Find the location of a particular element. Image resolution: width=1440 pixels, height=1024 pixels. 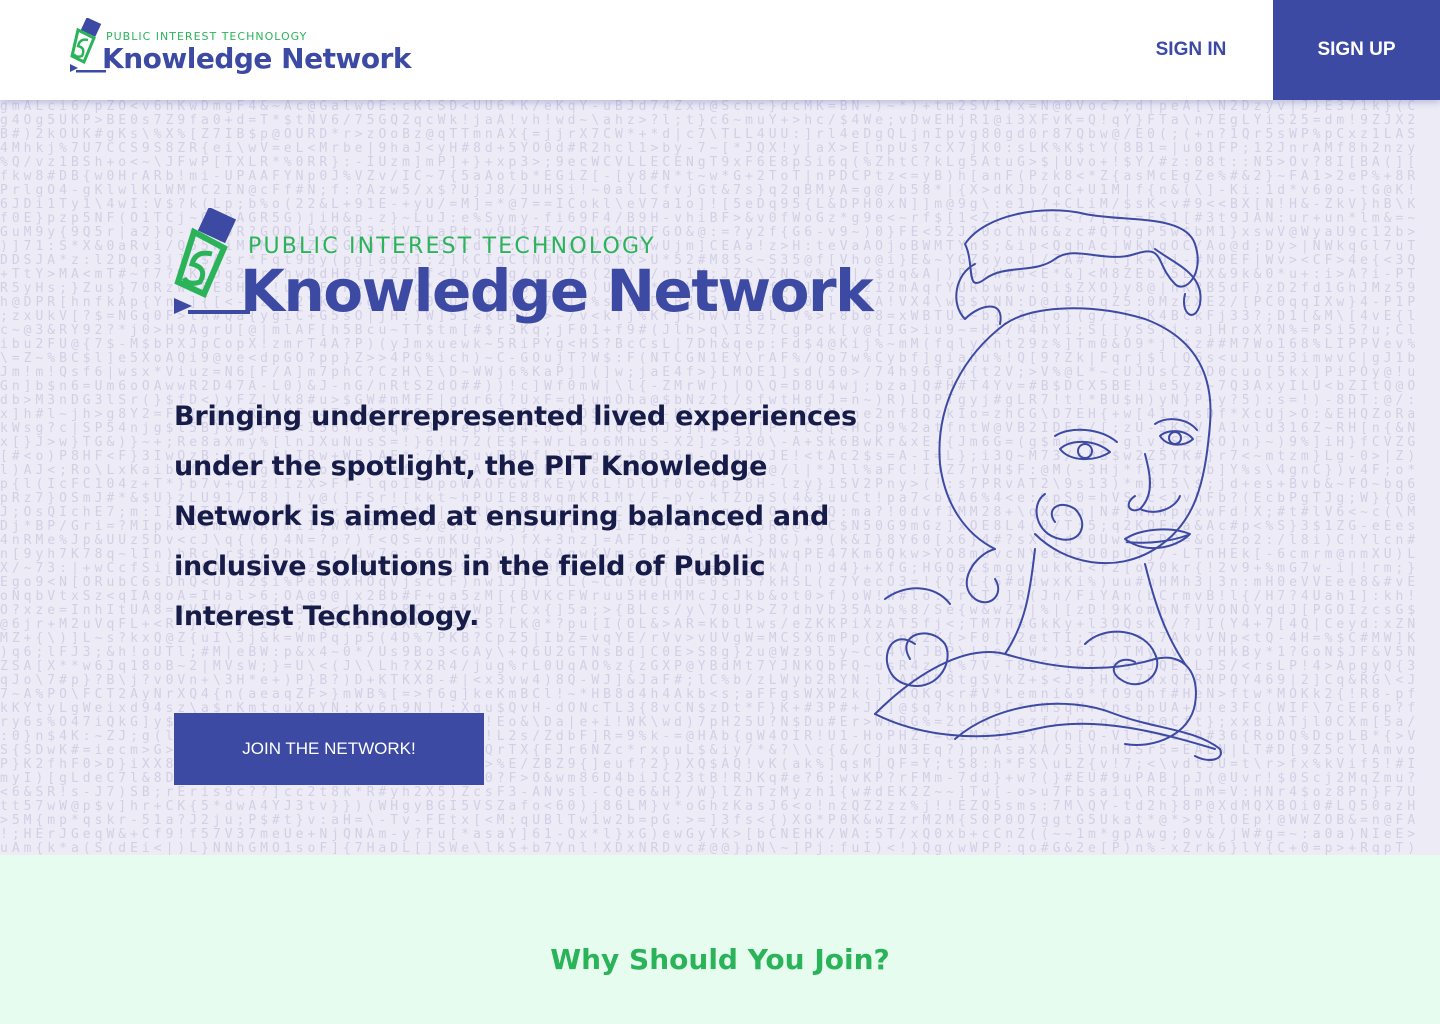

sign-up-button: SIGN UP is located at coordinates (1356, 50).